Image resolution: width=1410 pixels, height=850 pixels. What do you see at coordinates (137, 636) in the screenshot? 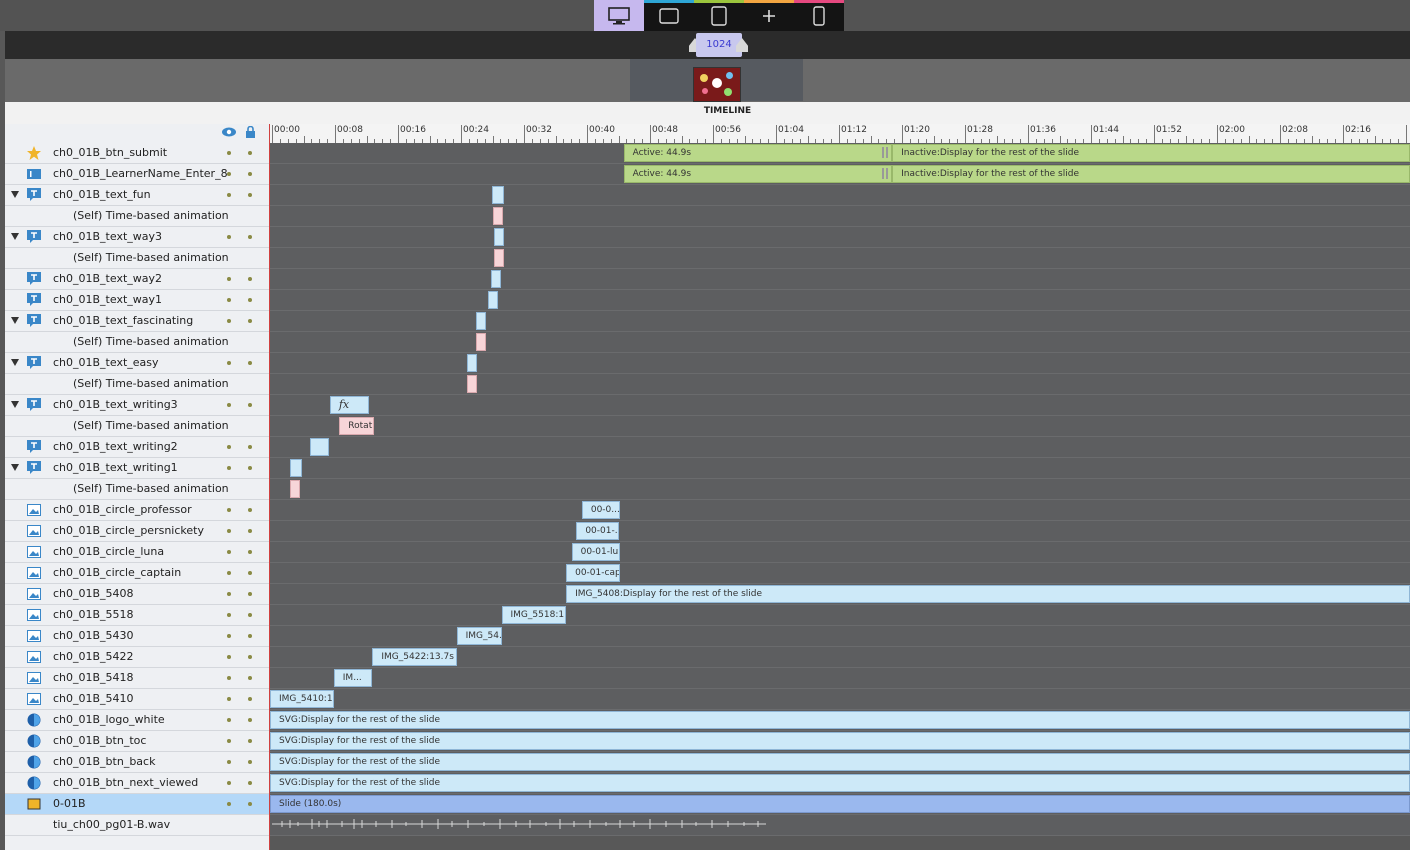
I see `layer-item: ch0_01B_5430` at bounding box center [137, 636].